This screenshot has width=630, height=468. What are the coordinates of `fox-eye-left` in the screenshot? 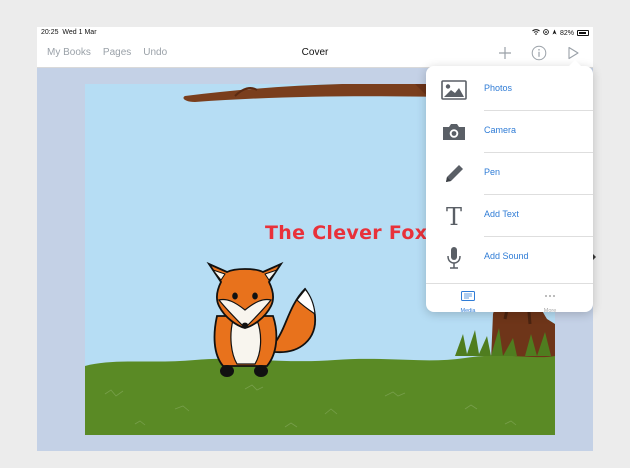 It's located at (235, 296).